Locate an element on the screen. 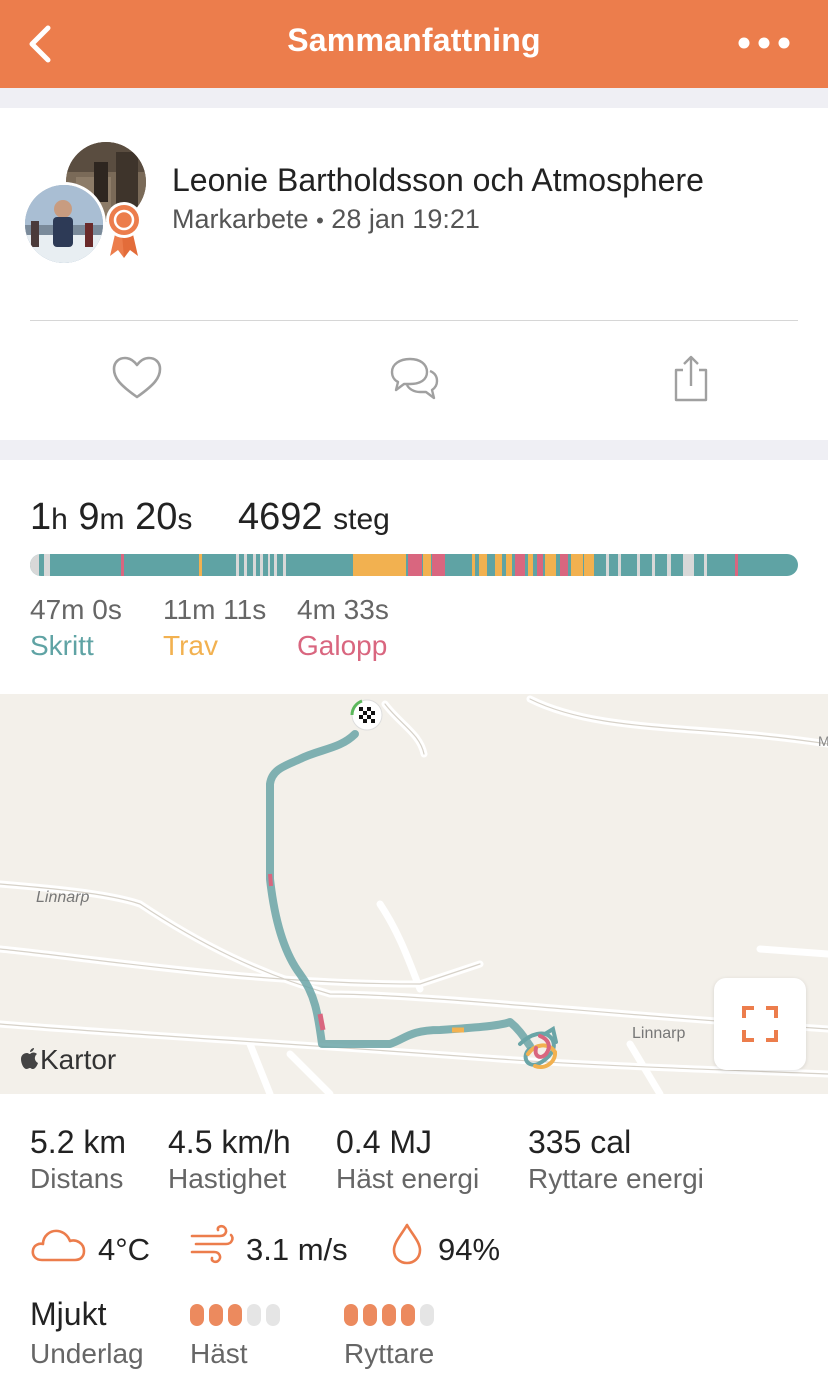  wind-icon is located at coordinates (212, 1244).